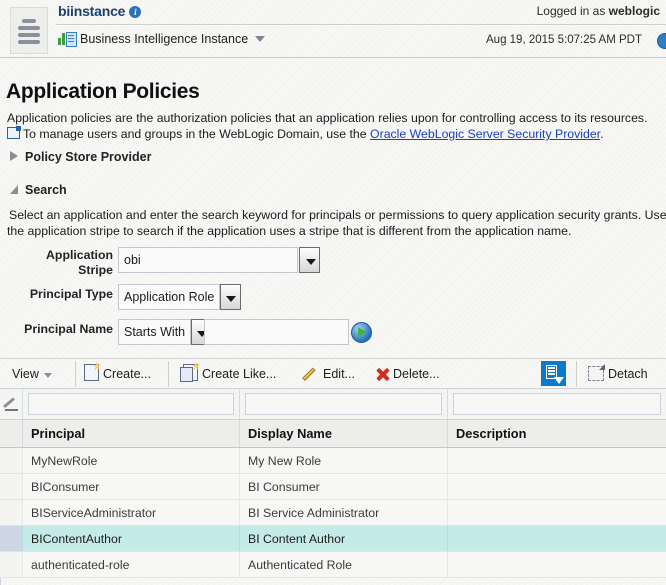 This screenshot has width=666, height=585. I want to click on principal-name-operator-value: Starts With, so click(155, 332).